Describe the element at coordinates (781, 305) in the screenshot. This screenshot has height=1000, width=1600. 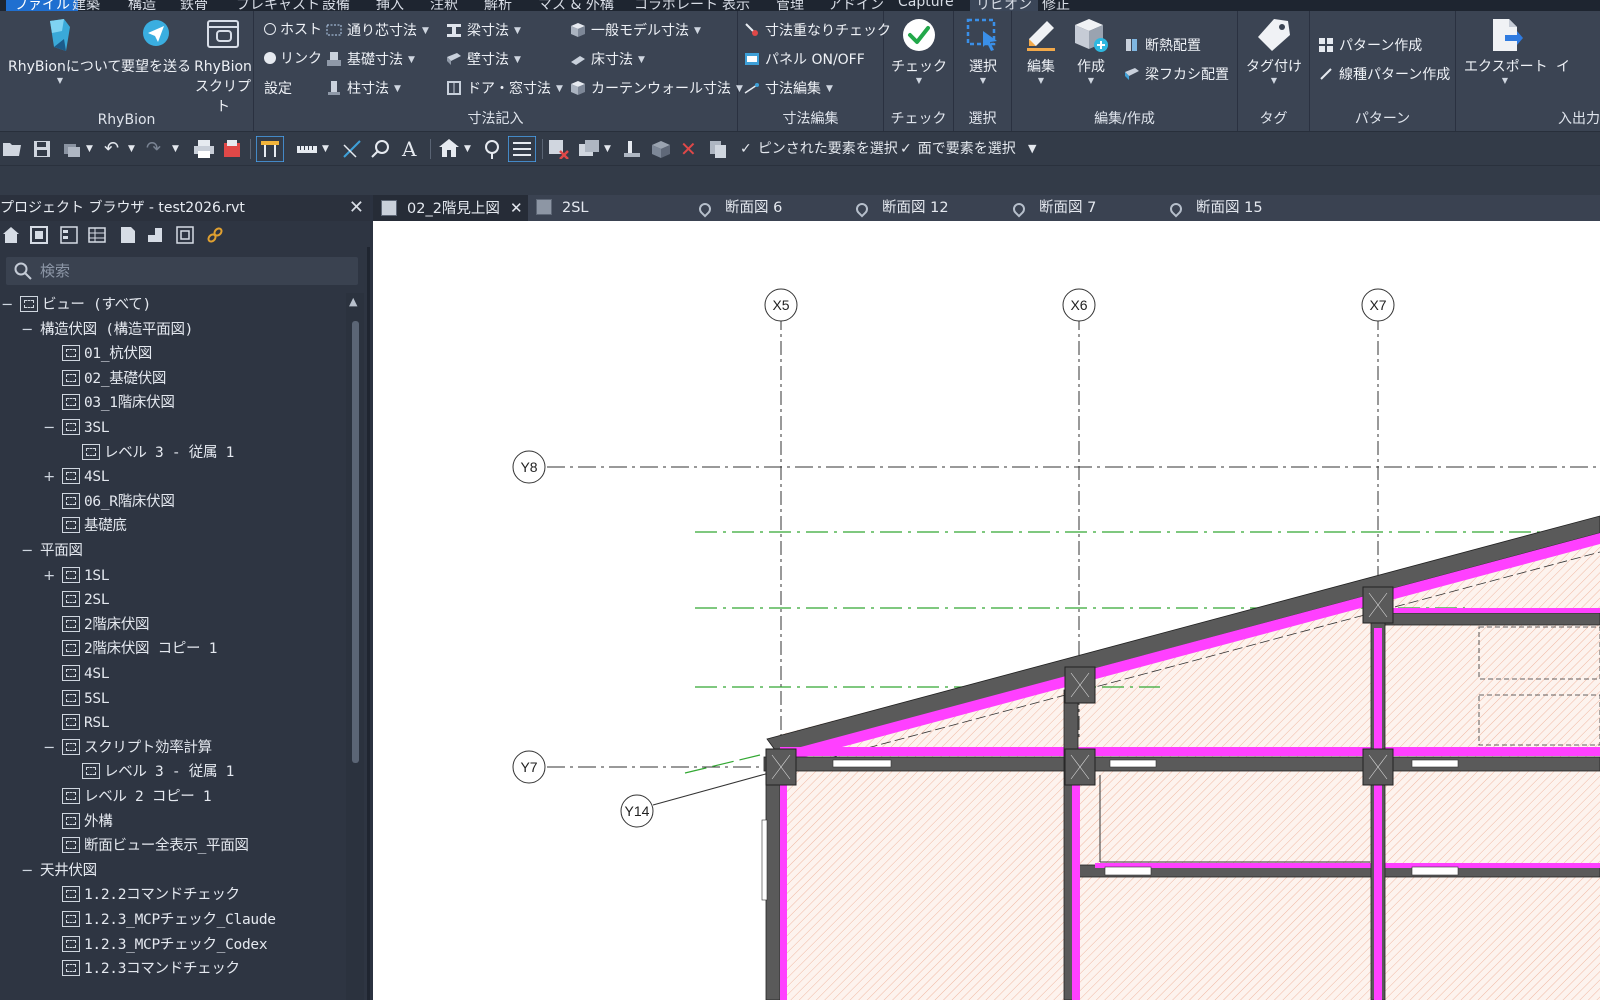
I see `grid-bubble-x5: X5` at that location.